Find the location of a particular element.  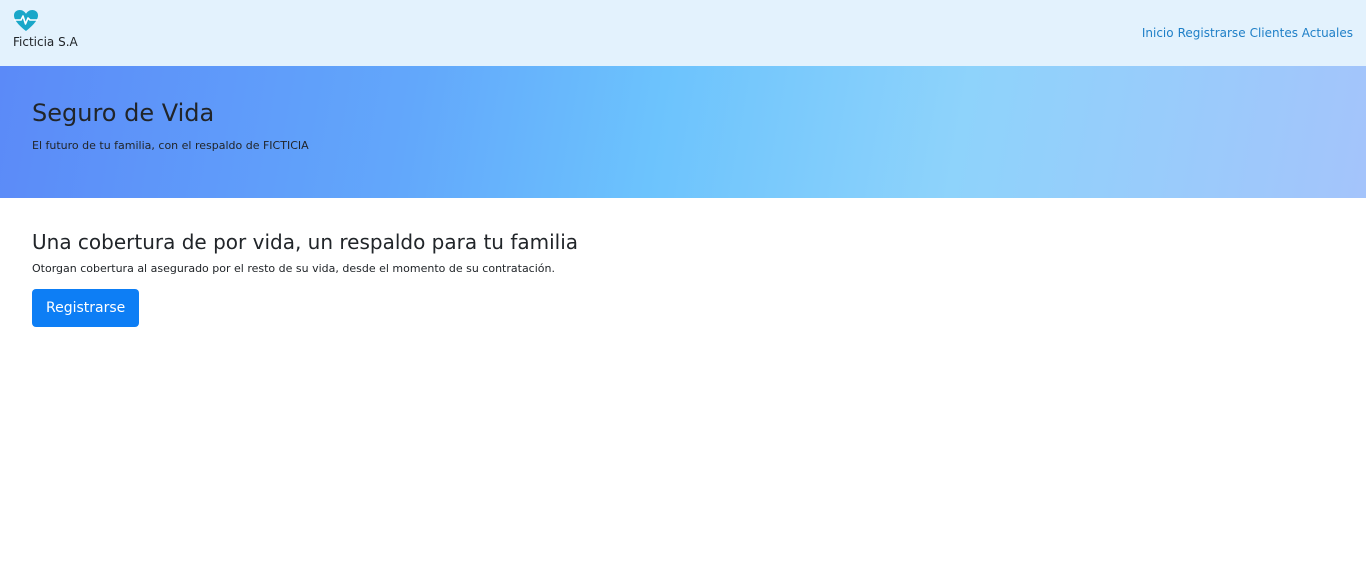

nav-link-inicio: Inicio is located at coordinates (1158, 33).